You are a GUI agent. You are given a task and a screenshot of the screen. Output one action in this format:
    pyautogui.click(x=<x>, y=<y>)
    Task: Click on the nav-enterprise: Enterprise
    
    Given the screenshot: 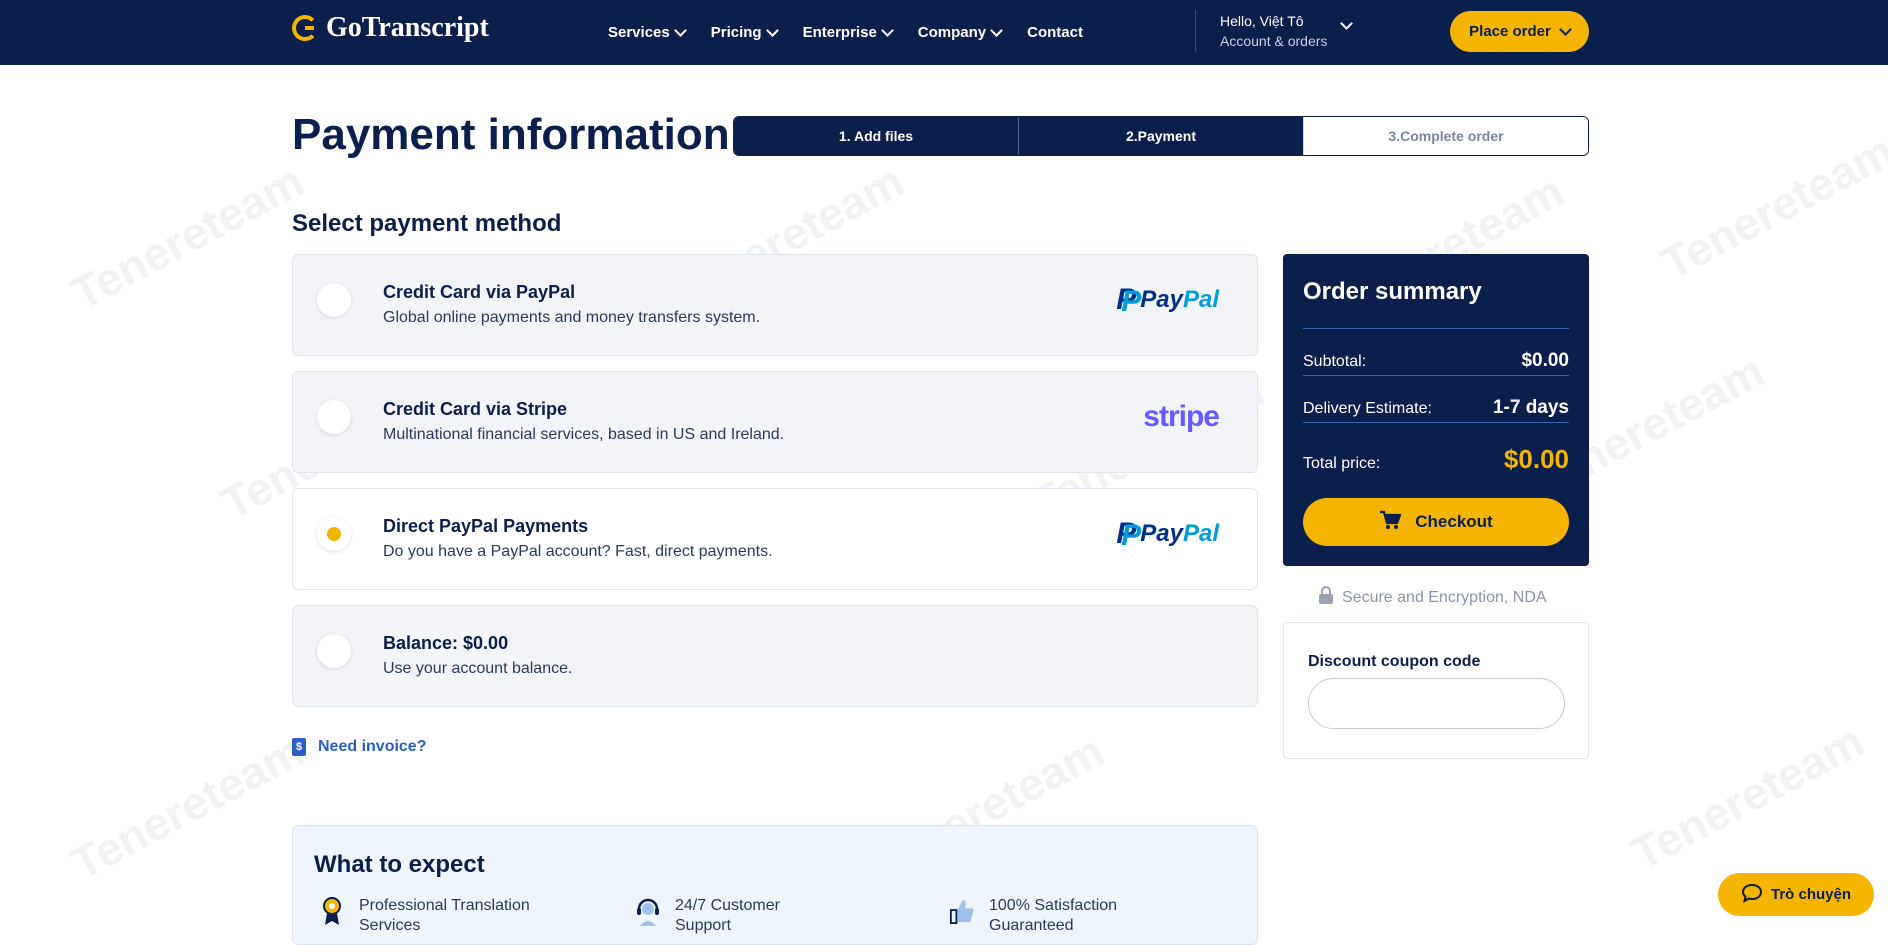 What is the action you would take?
    pyautogui.click(x=848, y=32)
    